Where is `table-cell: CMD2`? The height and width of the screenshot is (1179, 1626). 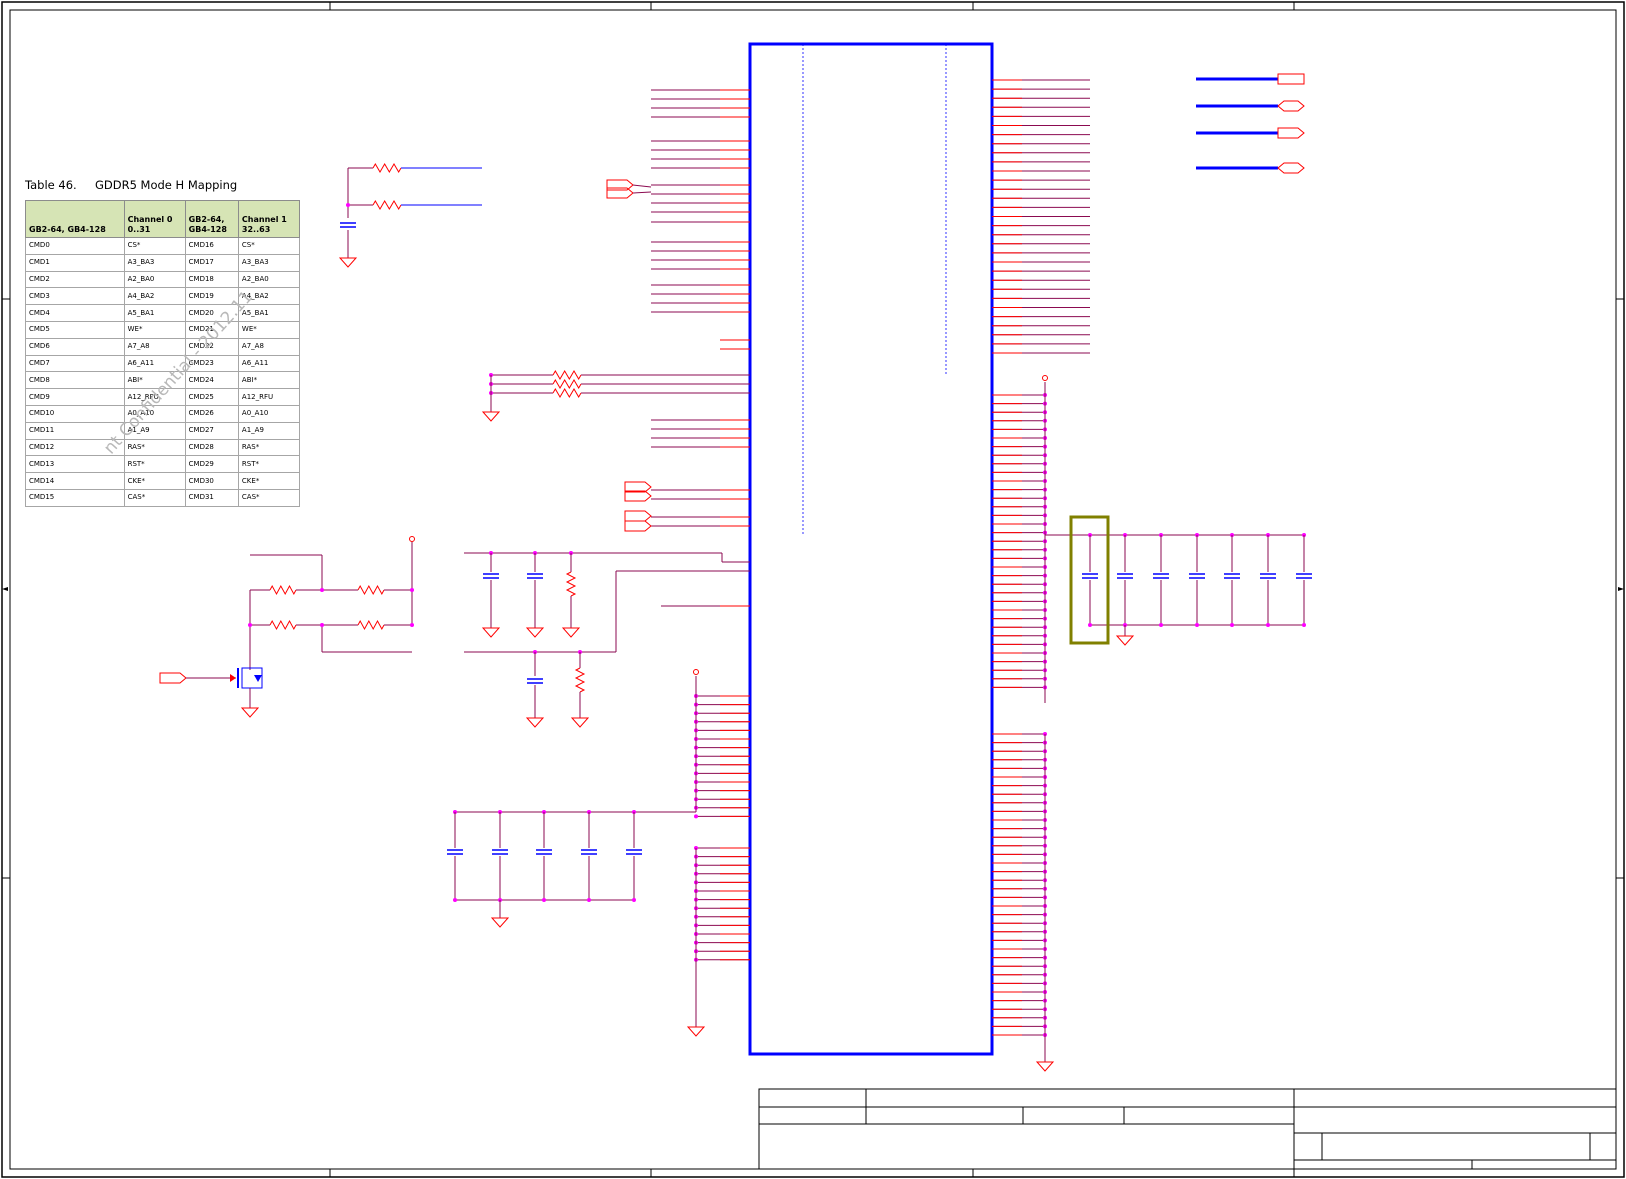 table-cell: CMD2 is located at coordinates (75, 279).